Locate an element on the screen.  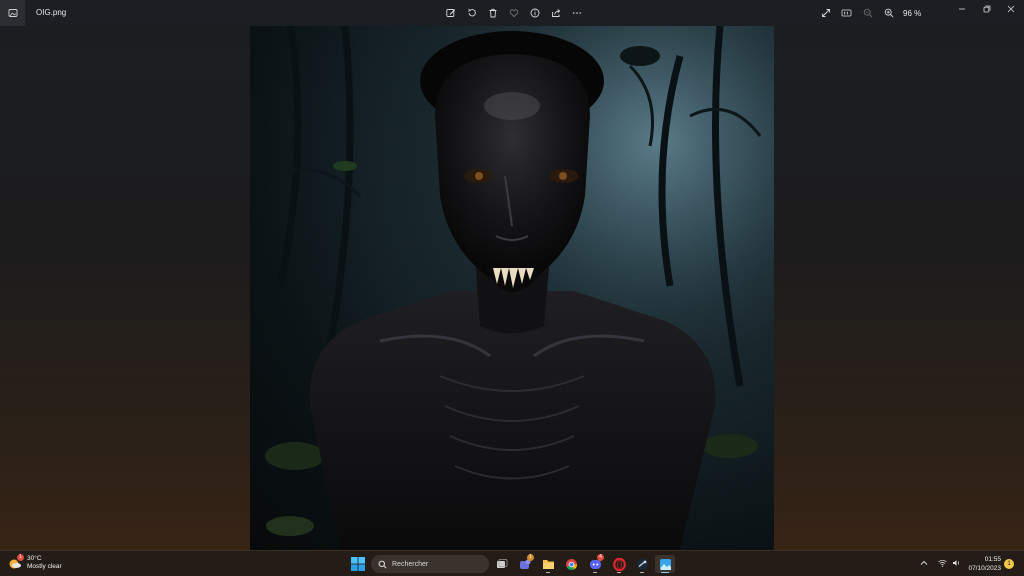
rotate-button is located at coordinates (471, 13).